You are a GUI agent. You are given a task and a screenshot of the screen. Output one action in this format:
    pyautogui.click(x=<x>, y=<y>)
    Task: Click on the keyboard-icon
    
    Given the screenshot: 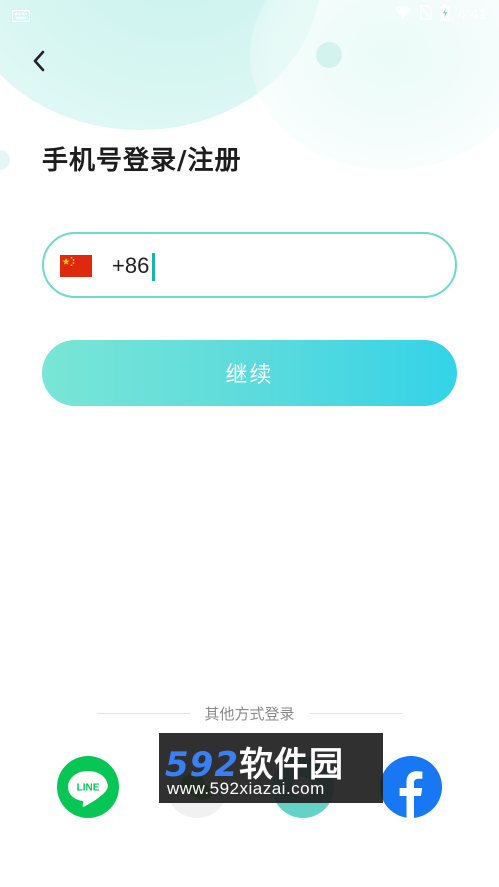 What is the action you would take?
    pyautogui.click(x=21, y=16)
    